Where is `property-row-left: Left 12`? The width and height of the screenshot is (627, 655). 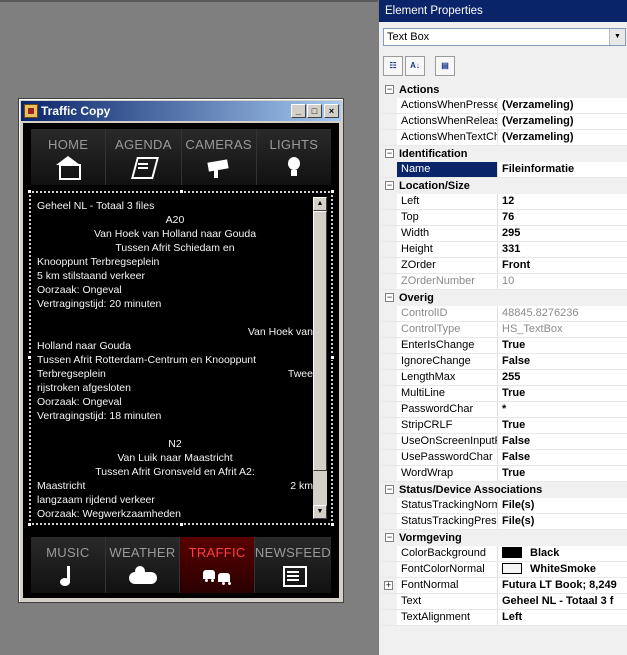
property-row-left: Left 12 is located at coordinates (504, 202).